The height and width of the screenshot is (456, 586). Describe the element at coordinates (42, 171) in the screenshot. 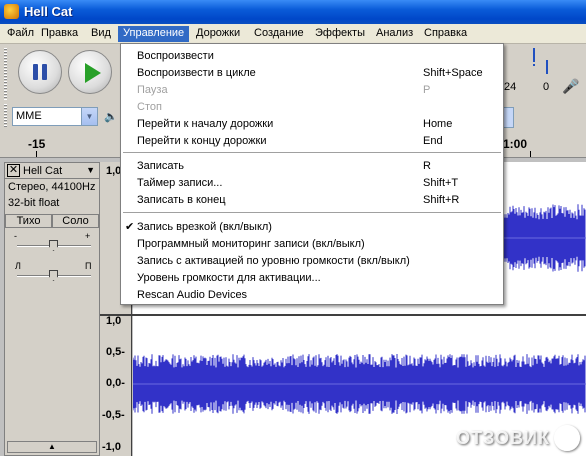

I see `track-name: Hell Cat` at that location.